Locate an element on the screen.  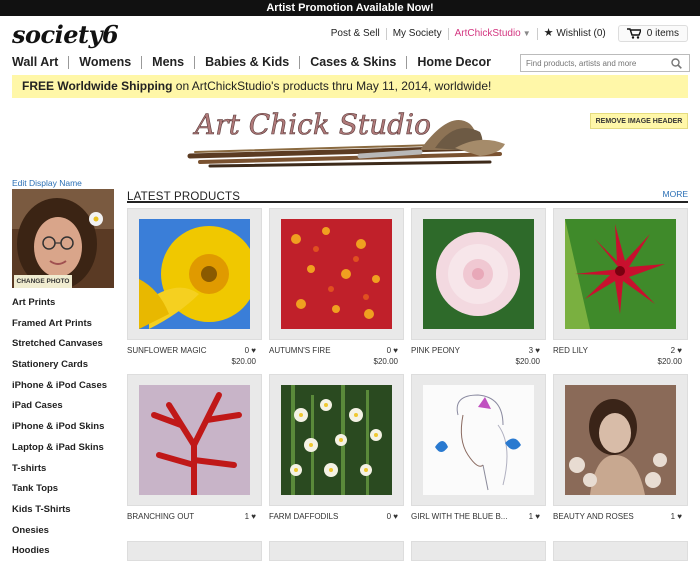
product-name: BEAUTY AND ROSES is located at coordinates (593, 516).